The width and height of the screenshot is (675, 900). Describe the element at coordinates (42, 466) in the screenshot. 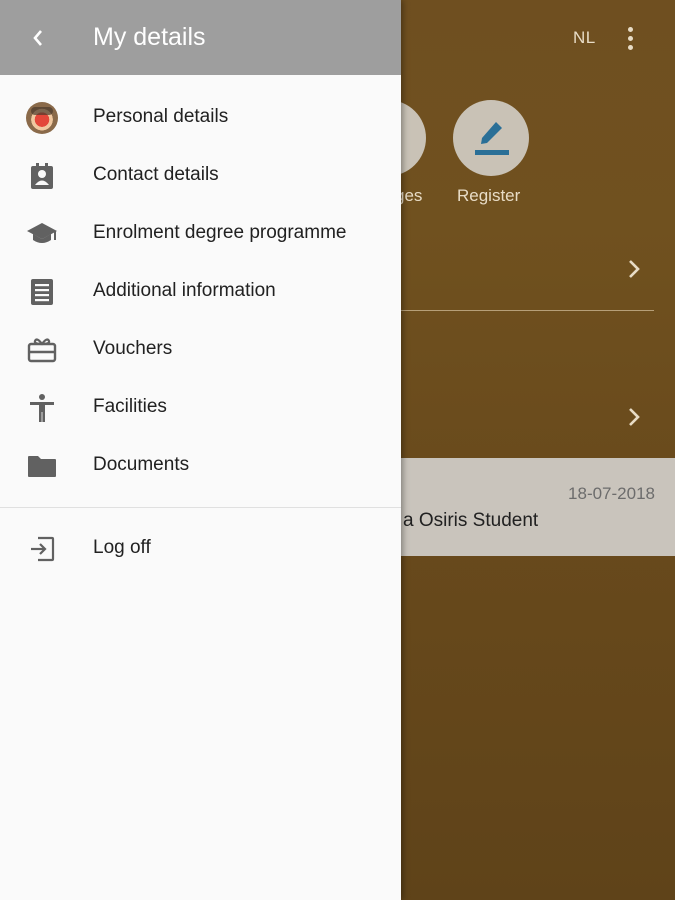

I see `folder-icon` at that location.